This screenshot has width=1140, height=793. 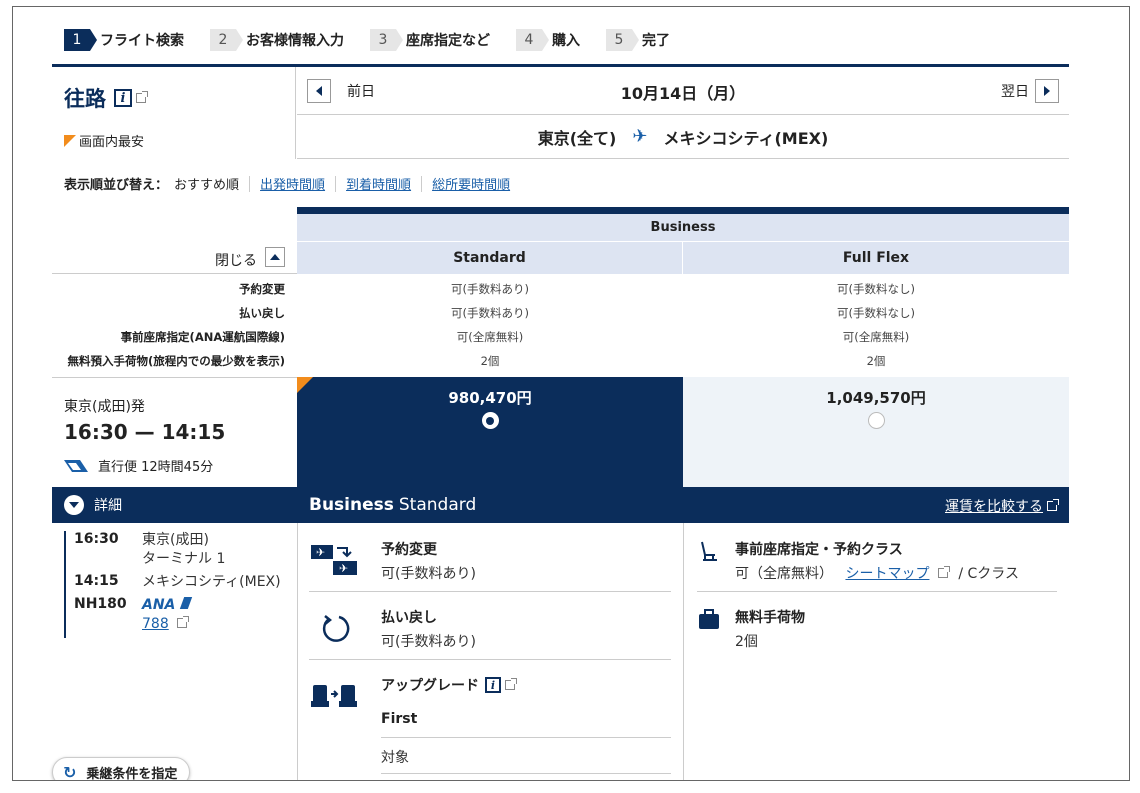 I want to click on ana-logo: ANA, so click(x=159, y=605).